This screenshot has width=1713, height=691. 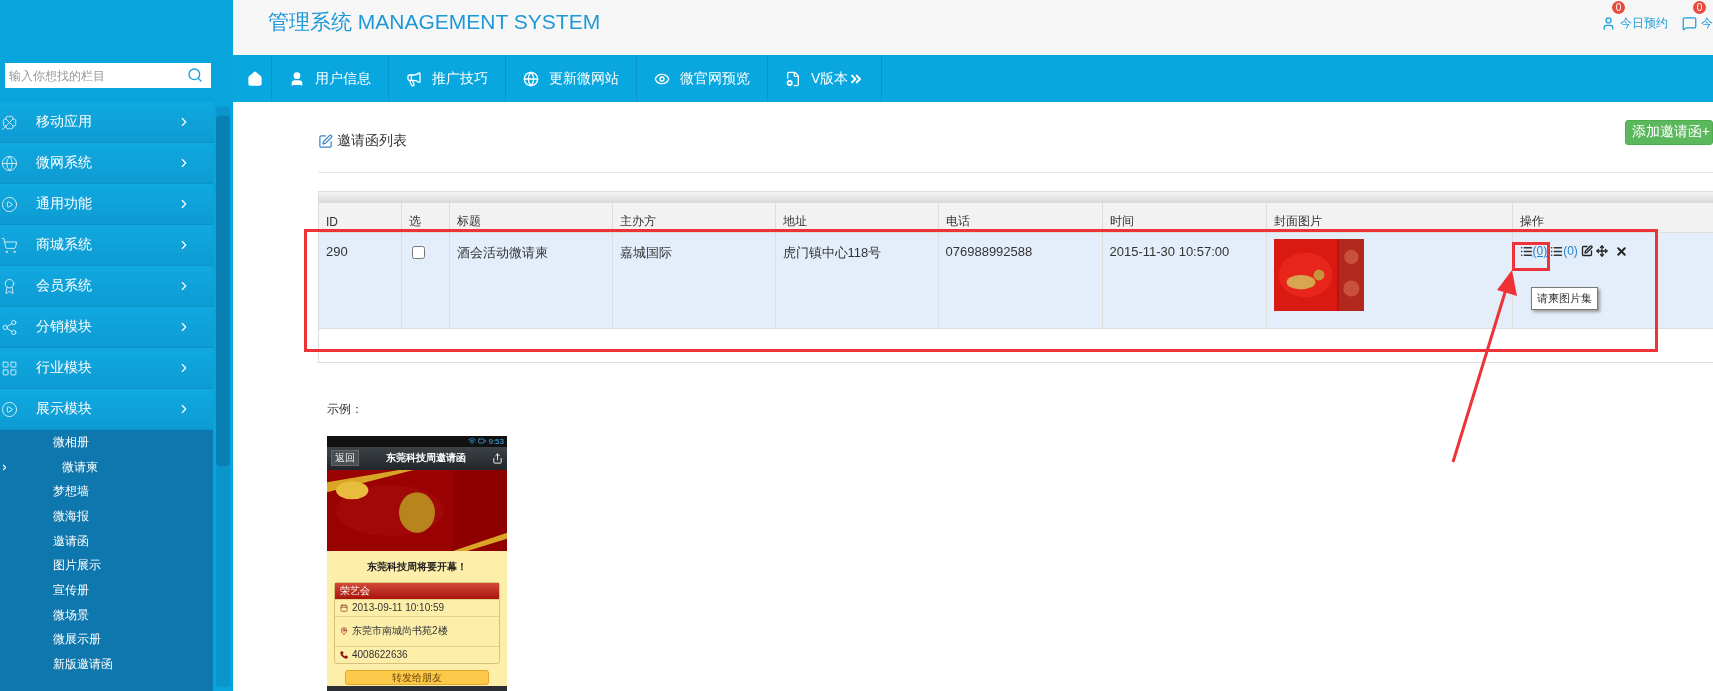 What do you see at coordinates (418, 252) in the screenshot?
I see `row-checkbox` at bounding box center [418, 252].